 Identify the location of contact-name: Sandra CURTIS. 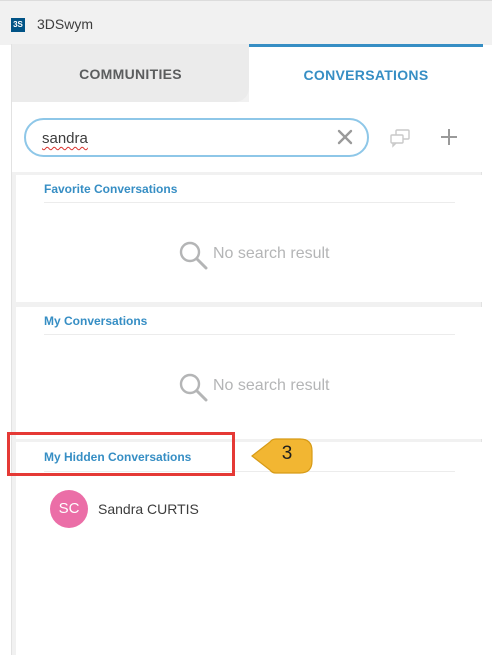
(148, 509).